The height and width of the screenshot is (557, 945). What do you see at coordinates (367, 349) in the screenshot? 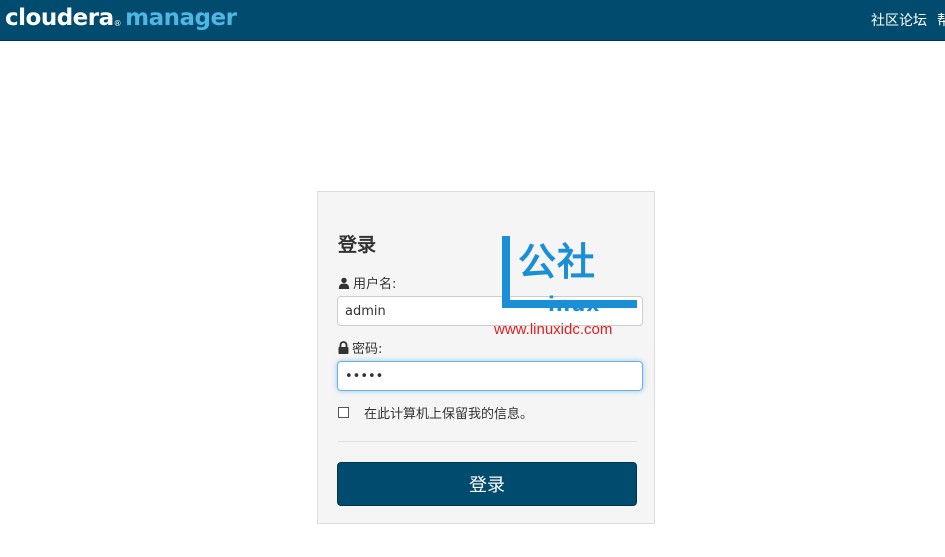
I see `password-label-text: 密码:` at bounding box center [367, 349].